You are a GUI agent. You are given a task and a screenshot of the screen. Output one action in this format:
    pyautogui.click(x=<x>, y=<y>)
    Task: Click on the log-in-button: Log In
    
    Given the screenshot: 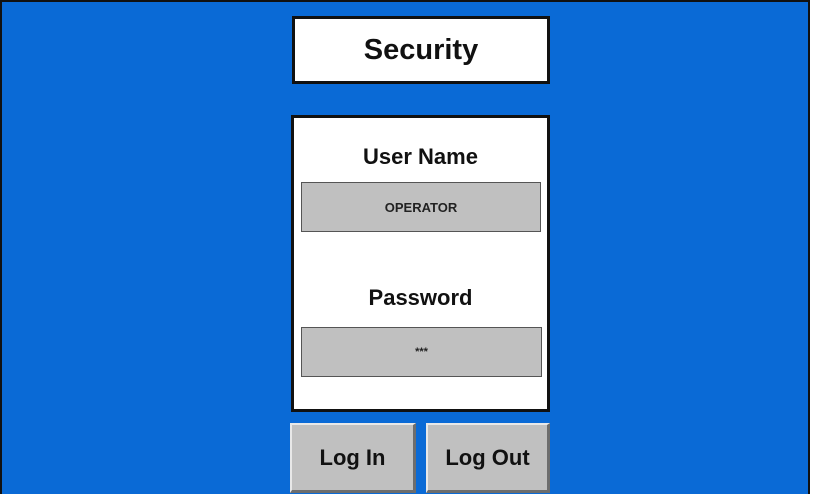 What is the action you would take?
    pyautogui.click(x=353, y=458)
    